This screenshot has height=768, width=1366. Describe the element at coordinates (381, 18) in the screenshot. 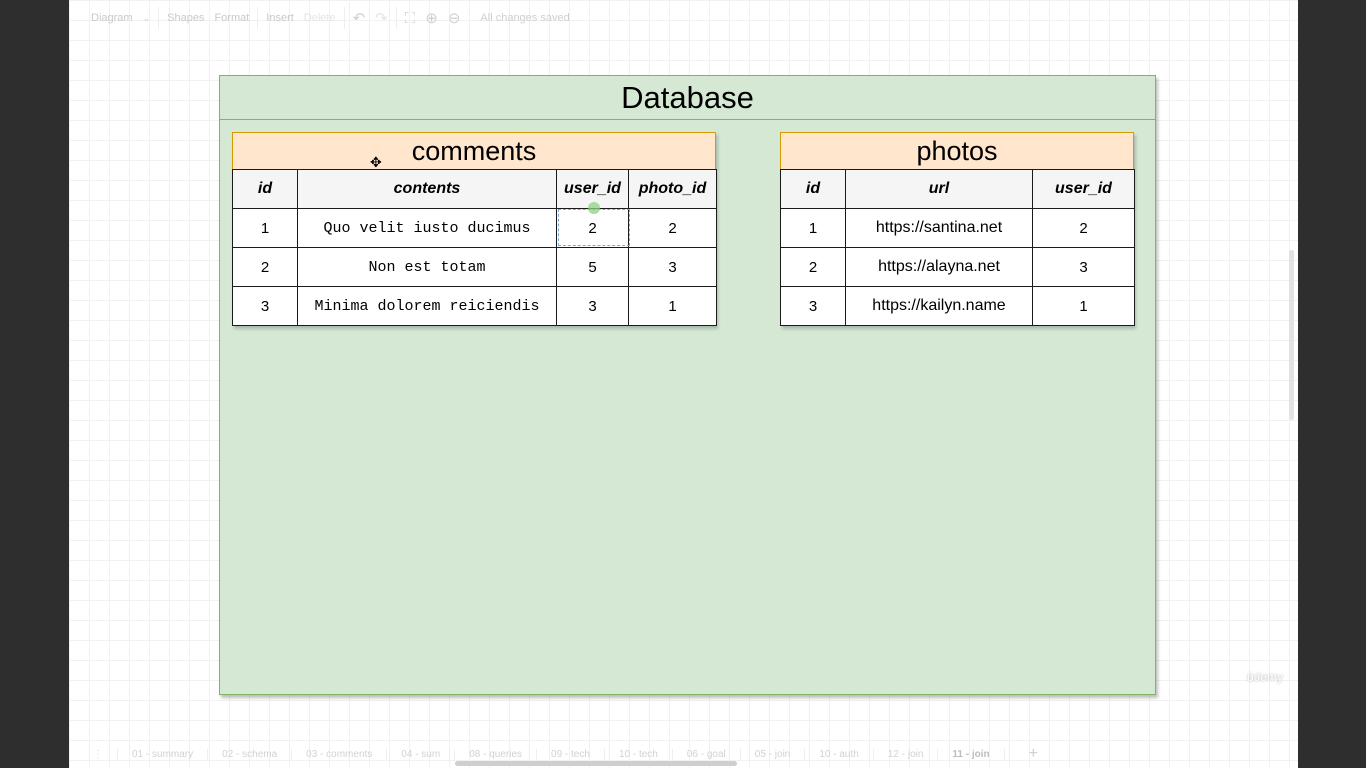

I see `redo-icon: ↷` at that location.